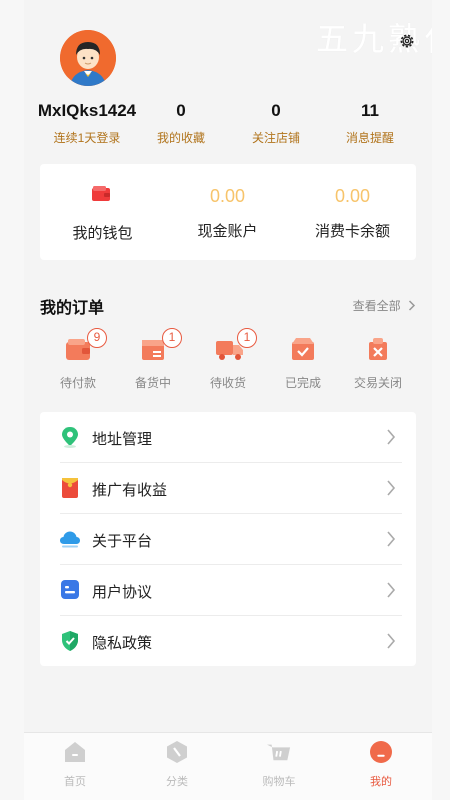 The image size is (450, 800). I want to click on cash-account-label: 现金账户, so click(227, 231).